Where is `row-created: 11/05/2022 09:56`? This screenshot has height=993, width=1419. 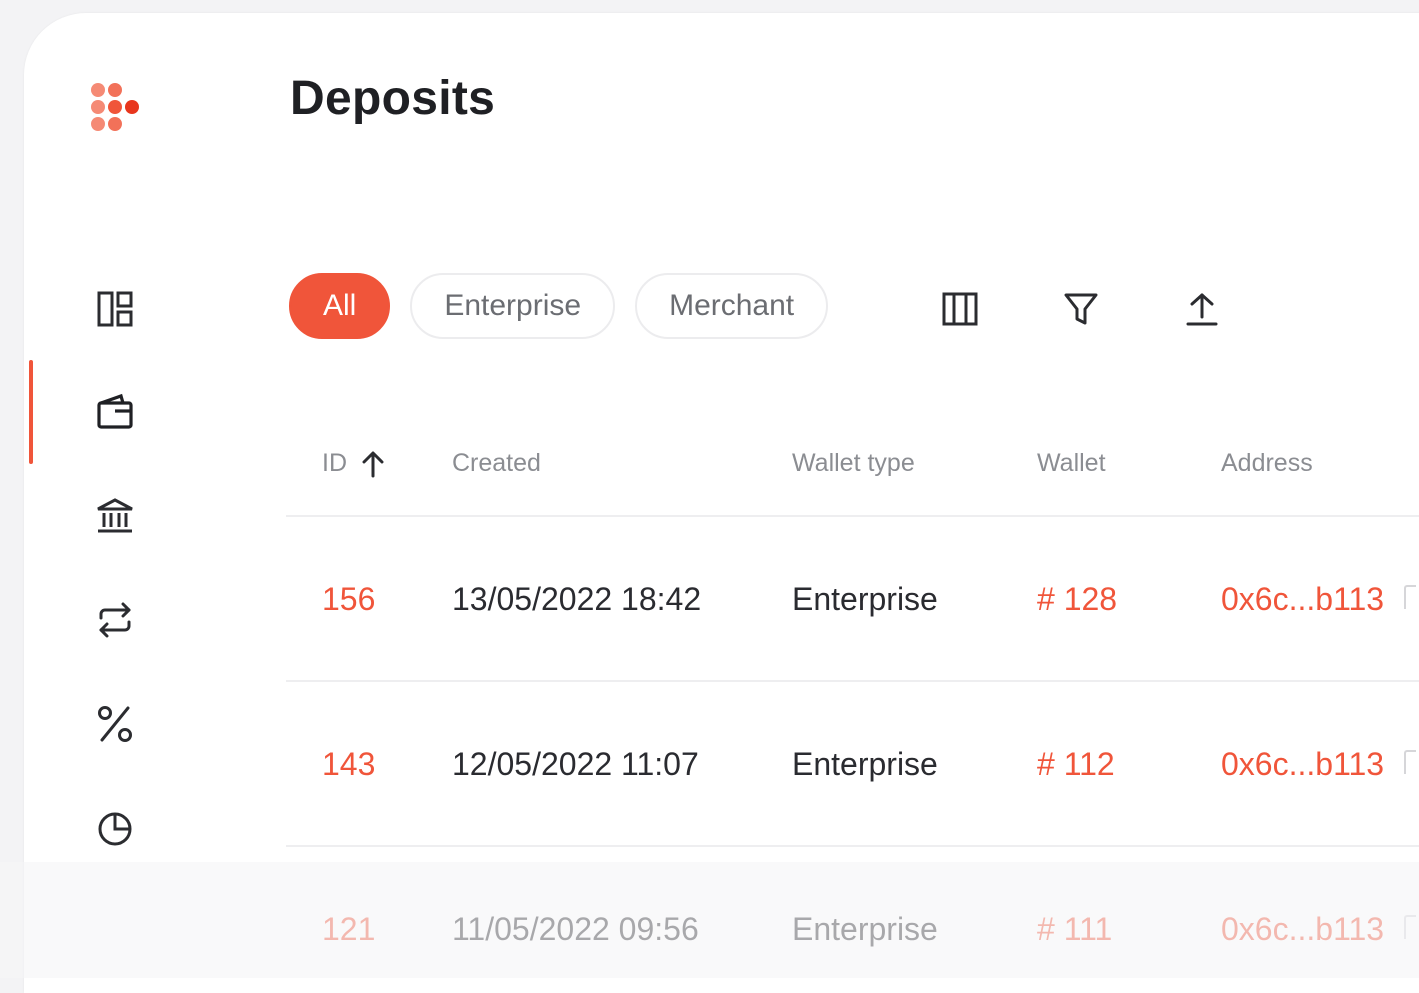 row-created: 11/05/2022 09:56 is located at coordinates (575, 929).